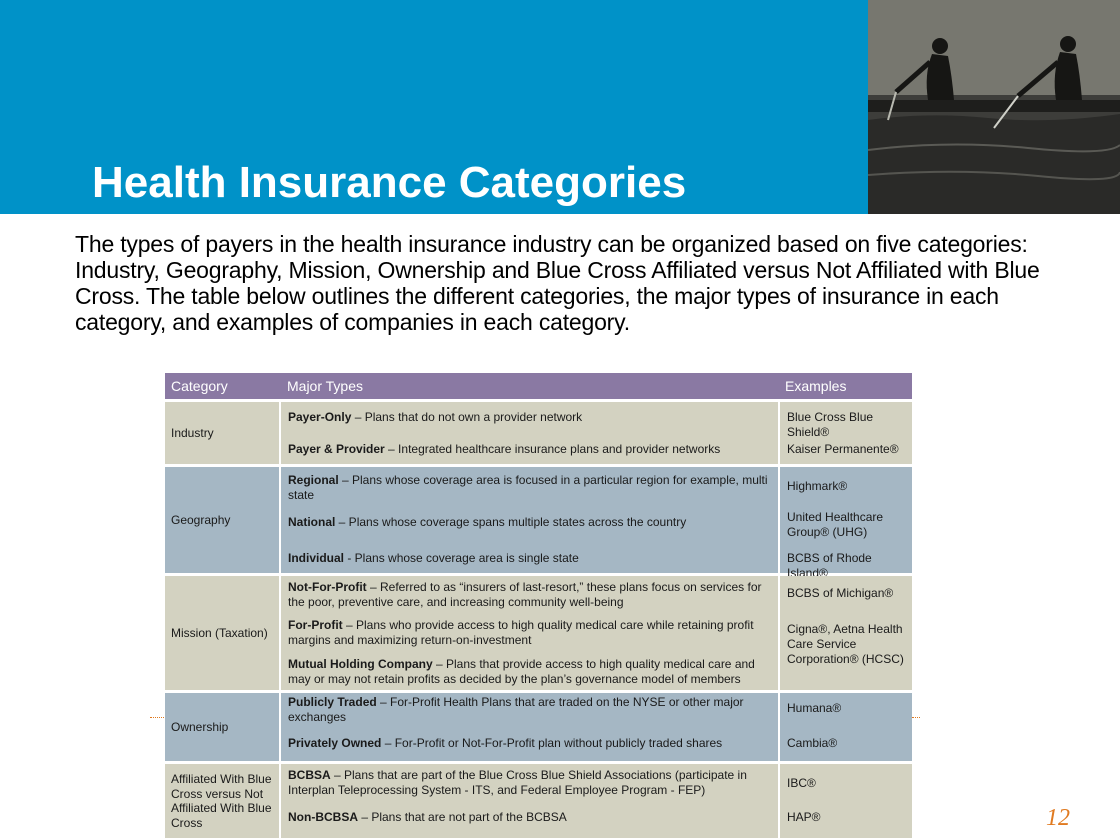  I want to click on type-label: Privately Owned, so click(335, 743).